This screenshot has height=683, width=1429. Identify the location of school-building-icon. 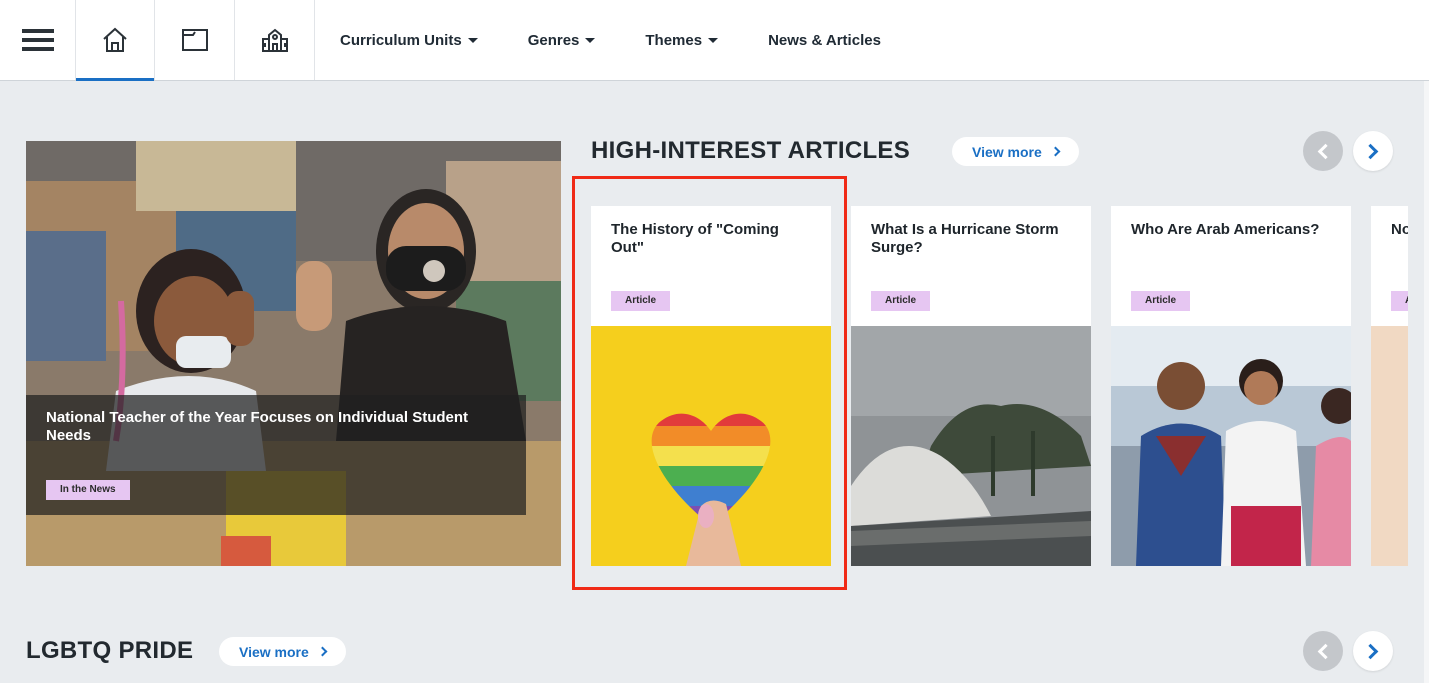
(274, 40).